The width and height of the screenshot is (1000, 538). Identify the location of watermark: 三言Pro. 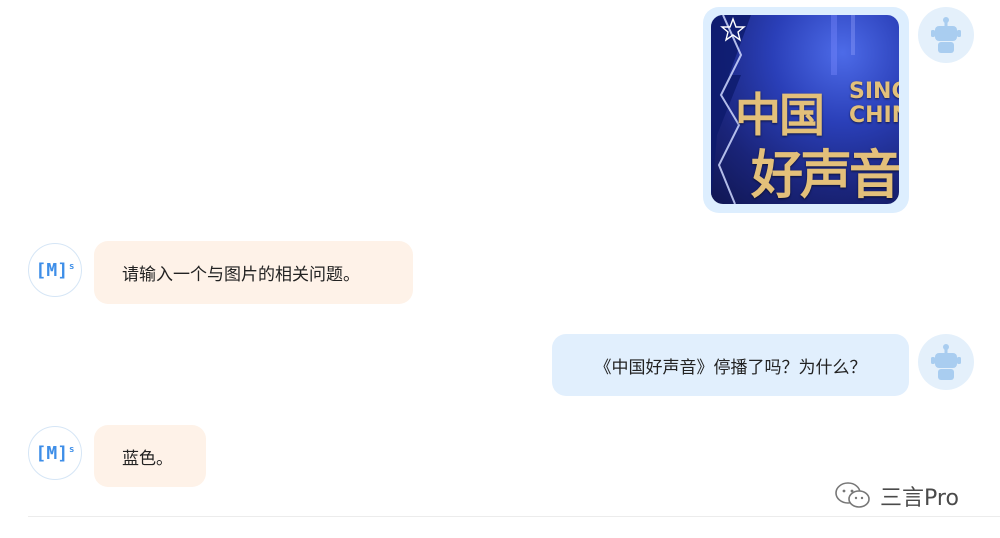
(896, 496).